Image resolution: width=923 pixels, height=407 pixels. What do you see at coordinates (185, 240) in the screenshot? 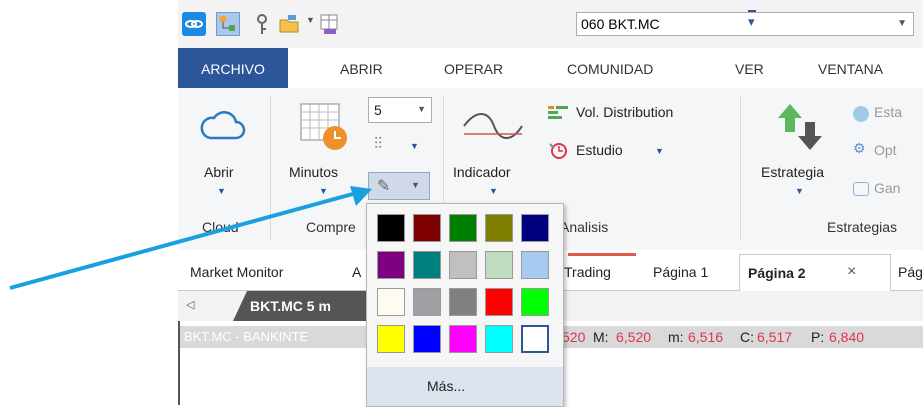
I see `arrow-shaft` at bounding box center [185, 240].